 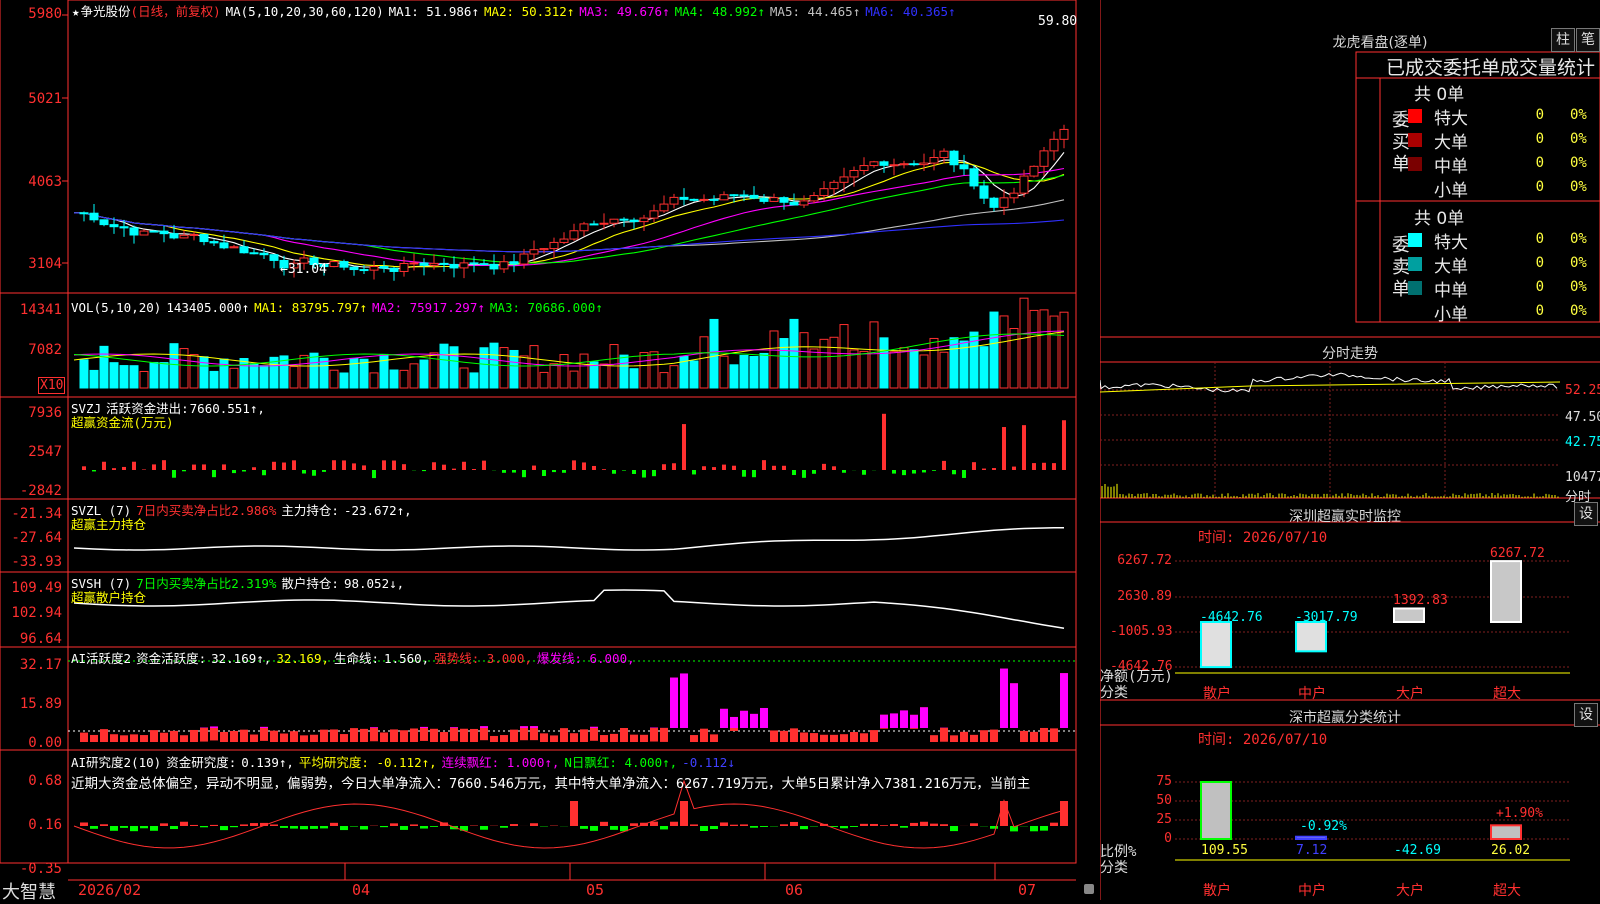 What do you see at coordinates (1312, 693) in the screenshot?
I see `monitor-category-label: 中户` at bounding box center [1312, 693].